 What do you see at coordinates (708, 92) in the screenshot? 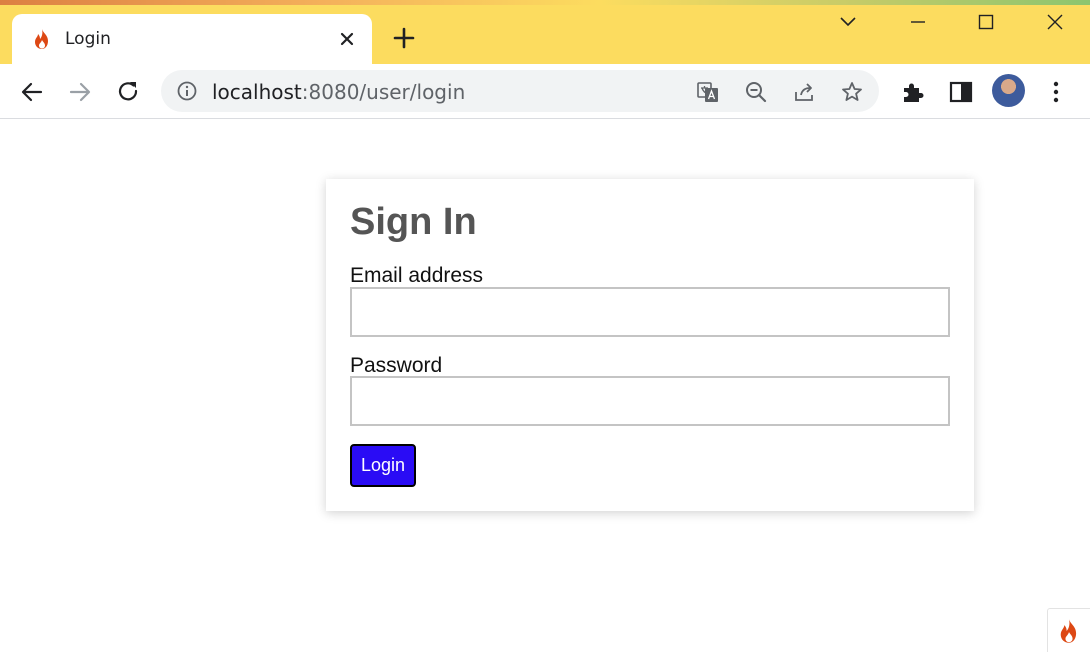
I see `translate-icon` at bounding box center [708, 92].